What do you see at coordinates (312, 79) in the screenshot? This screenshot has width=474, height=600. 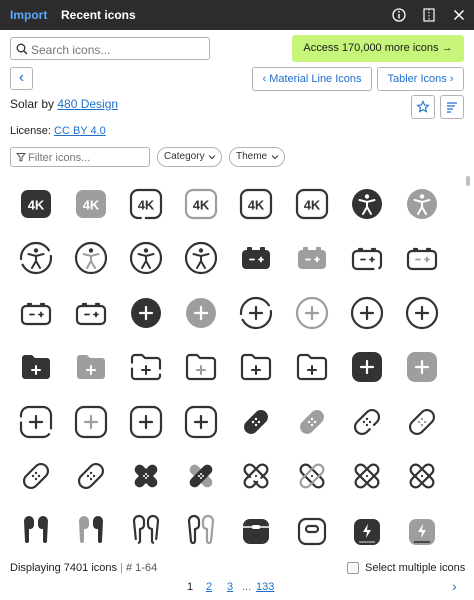 I see `prev-set-button: ‹ Material Line Icons` at bounding box center [312, 79].